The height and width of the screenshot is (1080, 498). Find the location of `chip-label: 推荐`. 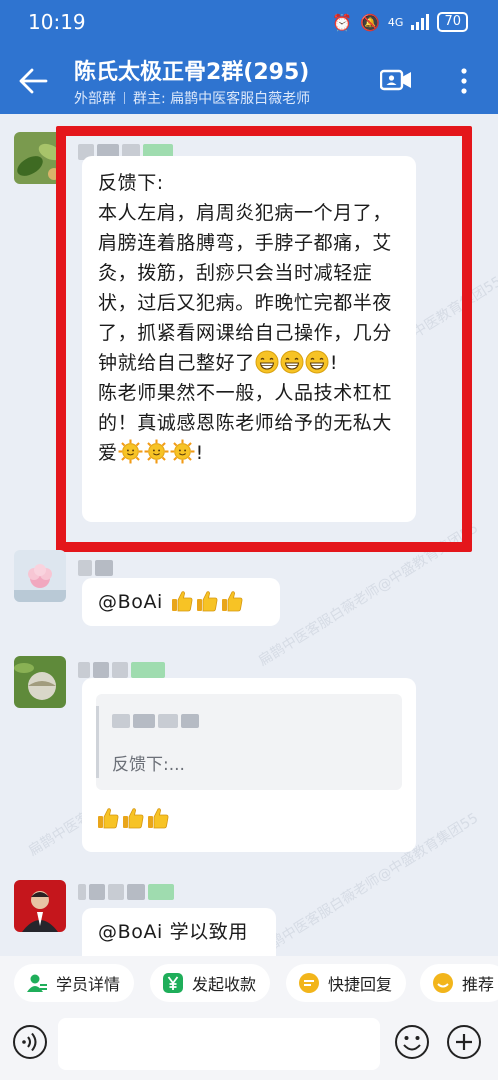

chip-label: 推荐 is located at coordinates (478, 984).